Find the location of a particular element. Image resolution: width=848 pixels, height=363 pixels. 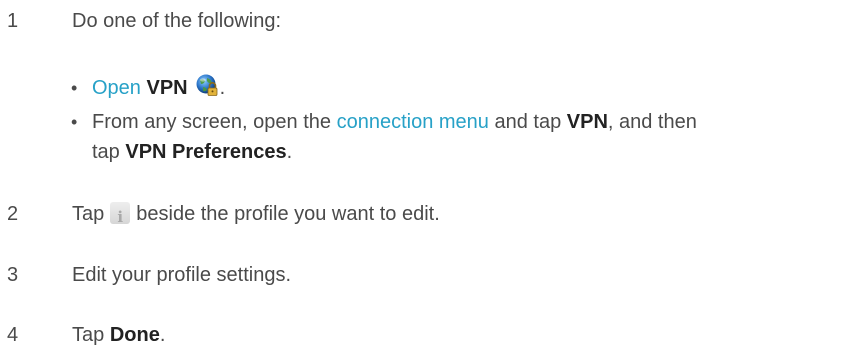

text: From any screen, open the is located at coordinates (212, 122).